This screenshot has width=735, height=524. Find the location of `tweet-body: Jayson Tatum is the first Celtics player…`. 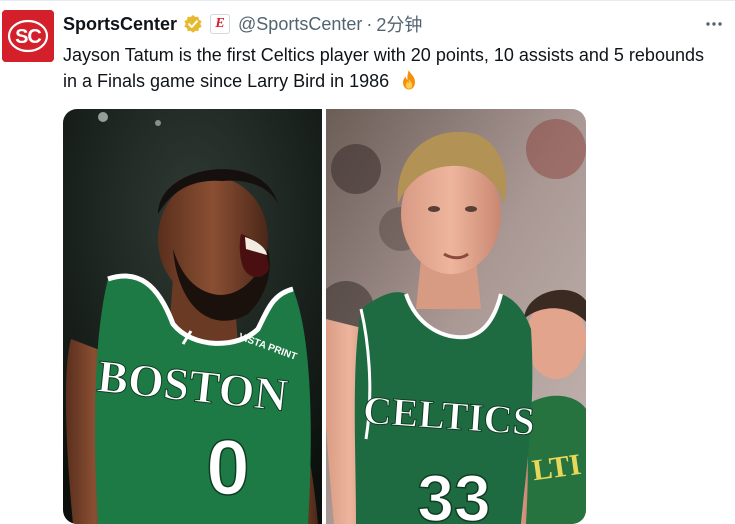

tweet-body: Jayson Tatum is the first Celtics player… is located at coordinates (383, 68).